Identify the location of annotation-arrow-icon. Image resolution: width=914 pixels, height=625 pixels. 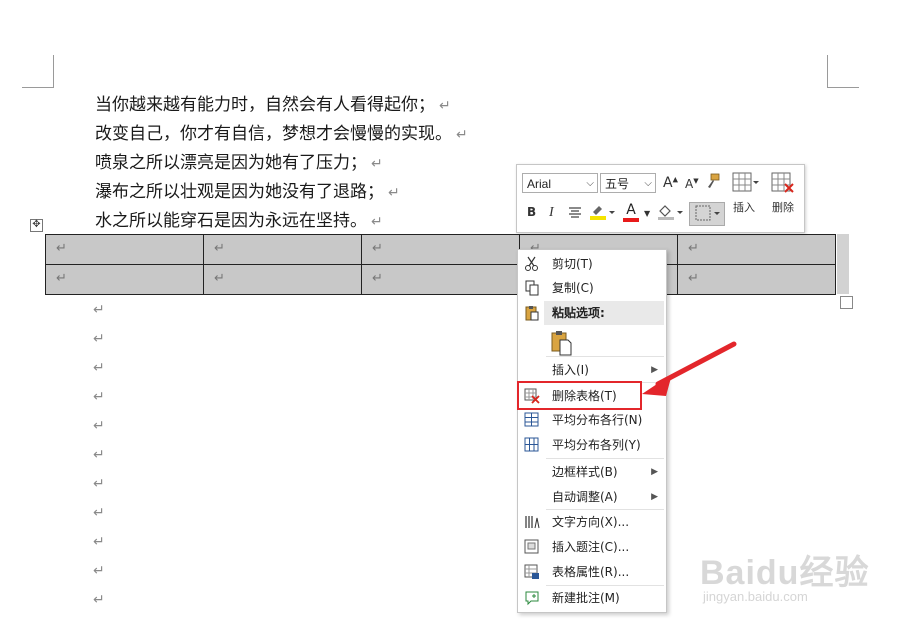
(689, 368).